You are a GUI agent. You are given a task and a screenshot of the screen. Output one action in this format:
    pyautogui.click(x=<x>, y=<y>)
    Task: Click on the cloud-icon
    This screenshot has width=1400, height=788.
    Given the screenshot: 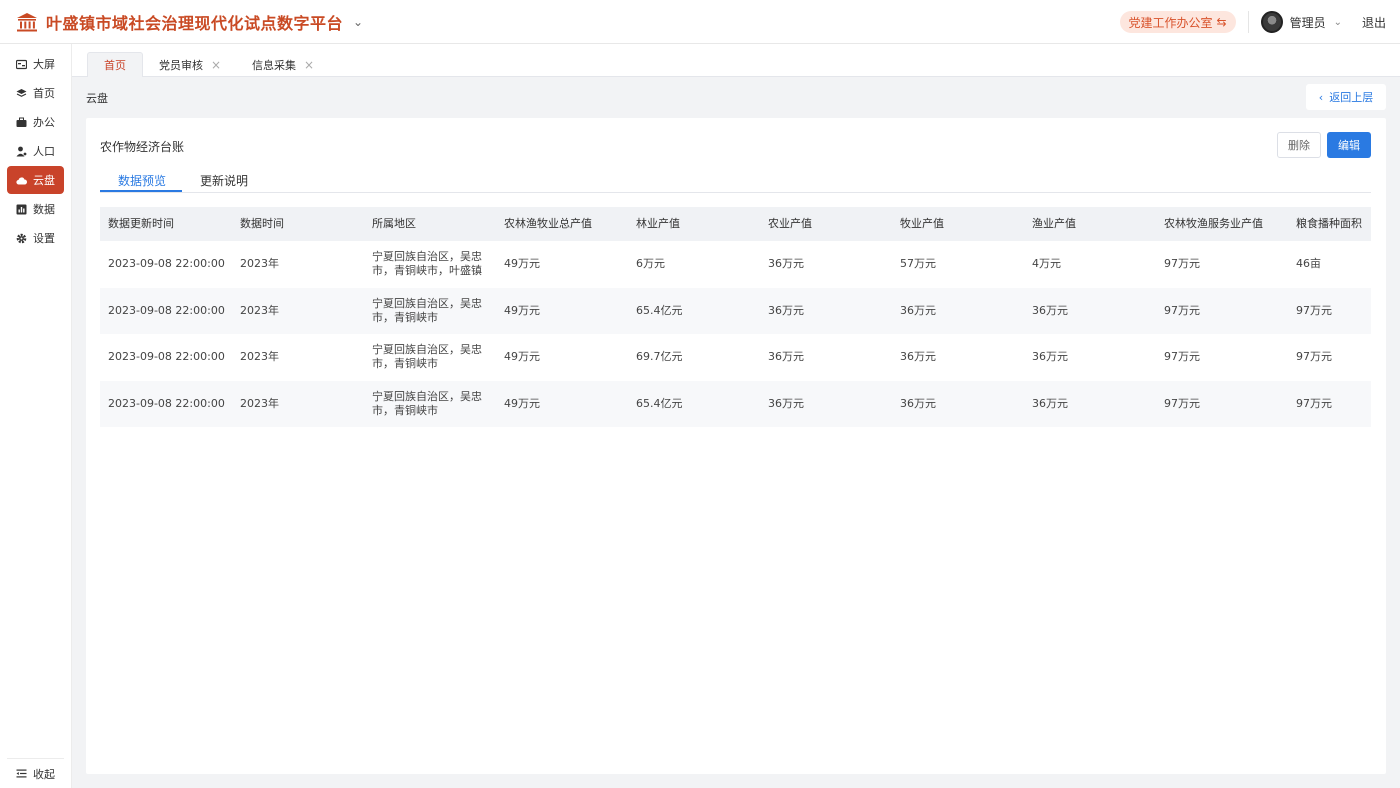 What is the action you would take?
    pyautogui.click(x=21, y=180)
    